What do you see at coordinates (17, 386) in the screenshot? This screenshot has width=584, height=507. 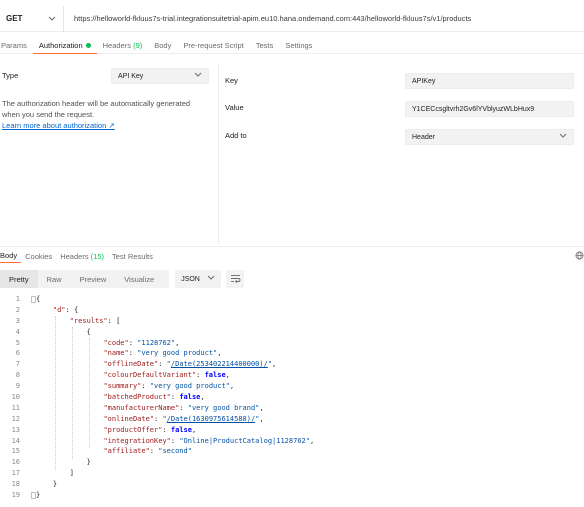 I see `line-number: 9` at bounding box center [17, 386].